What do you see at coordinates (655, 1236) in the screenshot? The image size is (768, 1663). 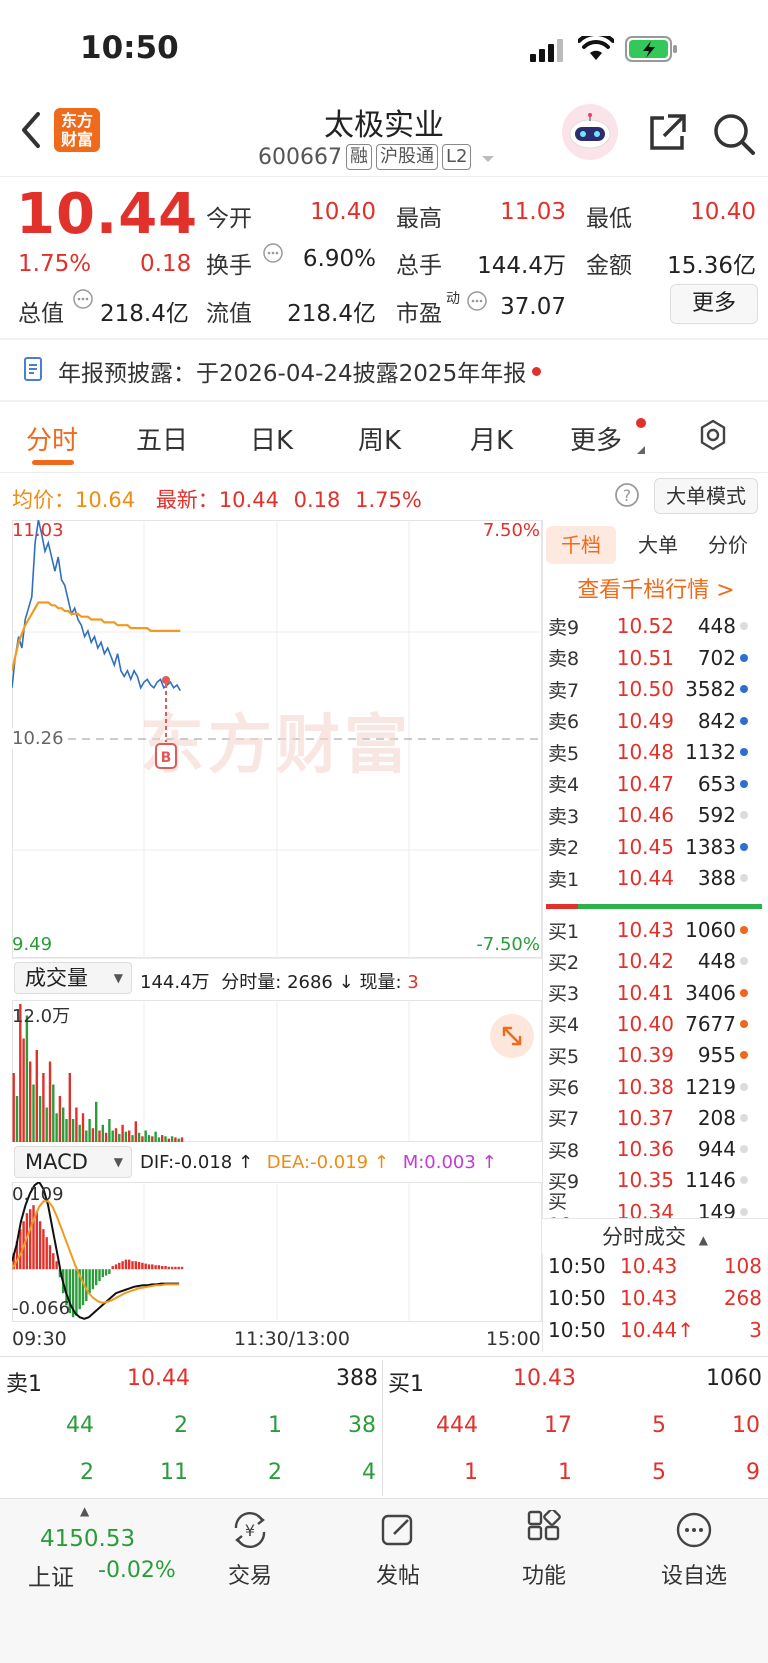 I see `trades-header: 分时成交 ▲` at bounding box center [655, 1236].